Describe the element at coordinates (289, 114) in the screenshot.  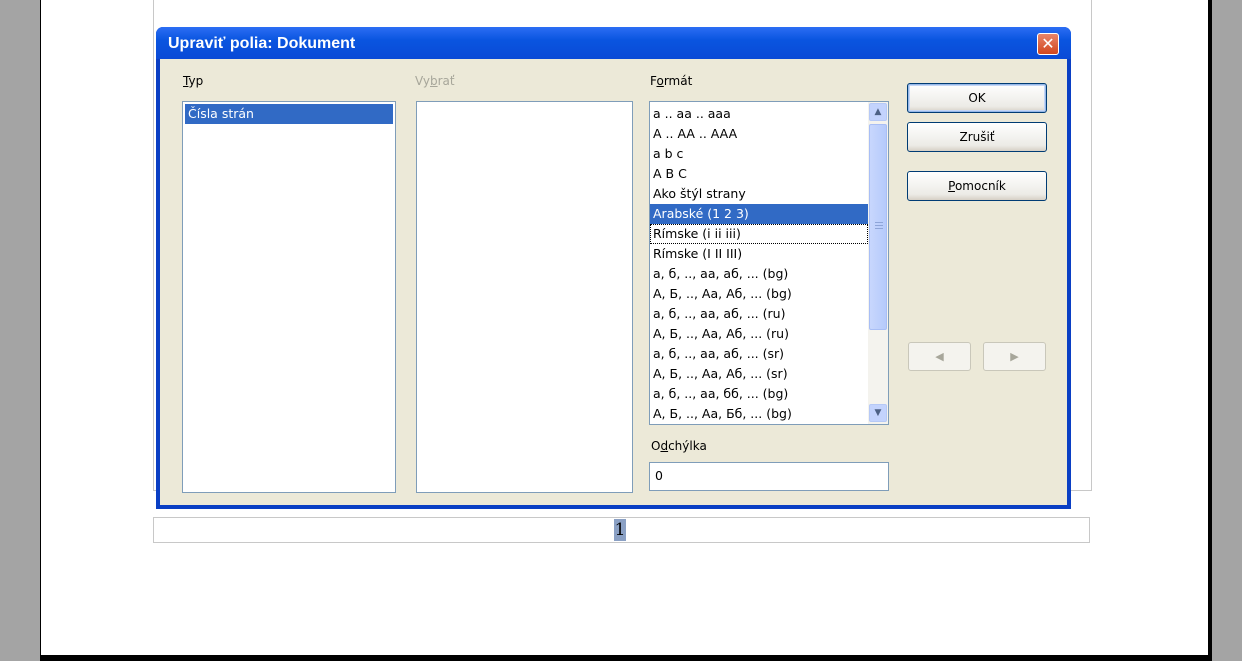
I see `type-list-item: Čísla strán` at that location.